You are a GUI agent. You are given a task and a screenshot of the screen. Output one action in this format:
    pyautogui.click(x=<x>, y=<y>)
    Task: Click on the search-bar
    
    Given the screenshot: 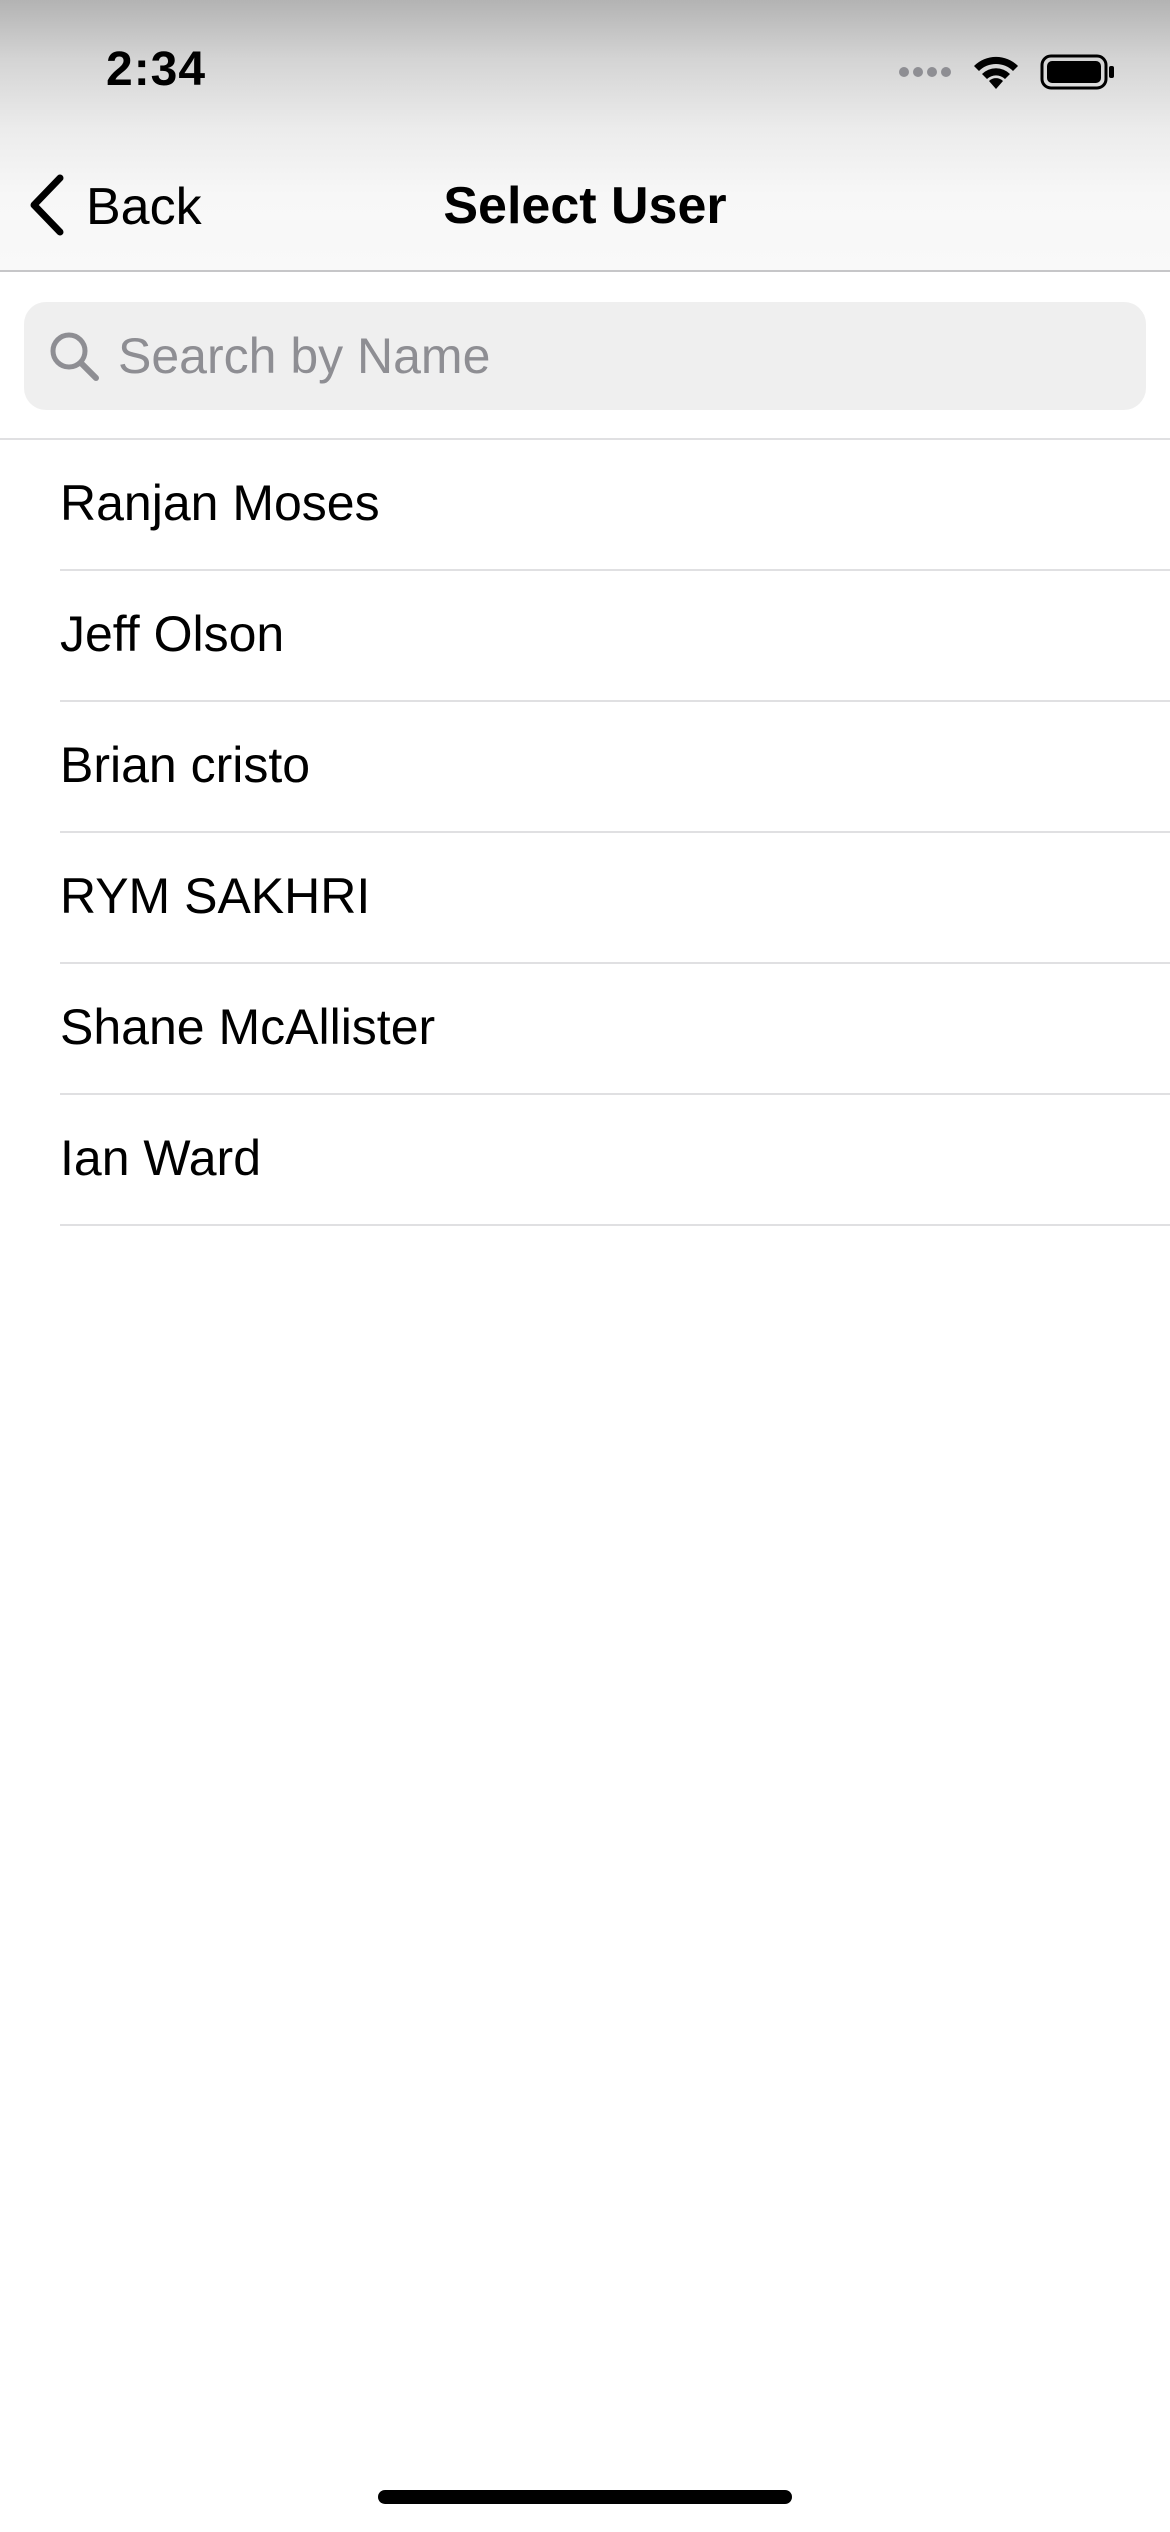 What is the action you would take?
    pyautogui.click(x=585, y=356)
    